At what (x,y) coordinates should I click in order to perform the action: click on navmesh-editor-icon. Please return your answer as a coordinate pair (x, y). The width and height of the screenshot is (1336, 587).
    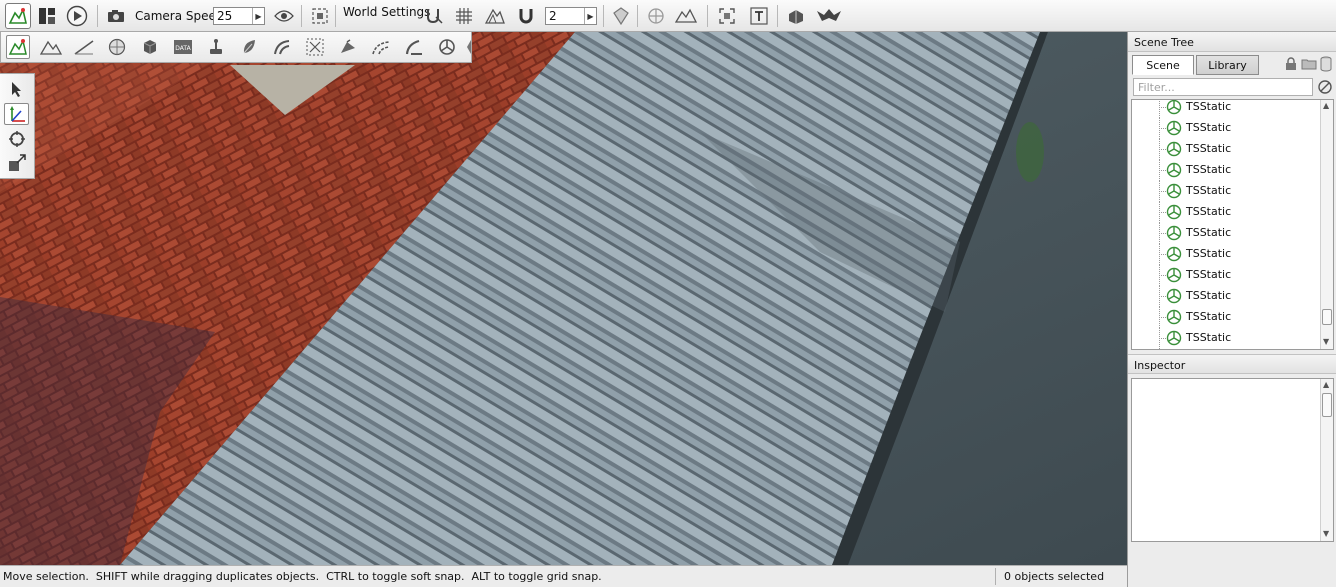
    Looking at the image, I should click on (381, 47).